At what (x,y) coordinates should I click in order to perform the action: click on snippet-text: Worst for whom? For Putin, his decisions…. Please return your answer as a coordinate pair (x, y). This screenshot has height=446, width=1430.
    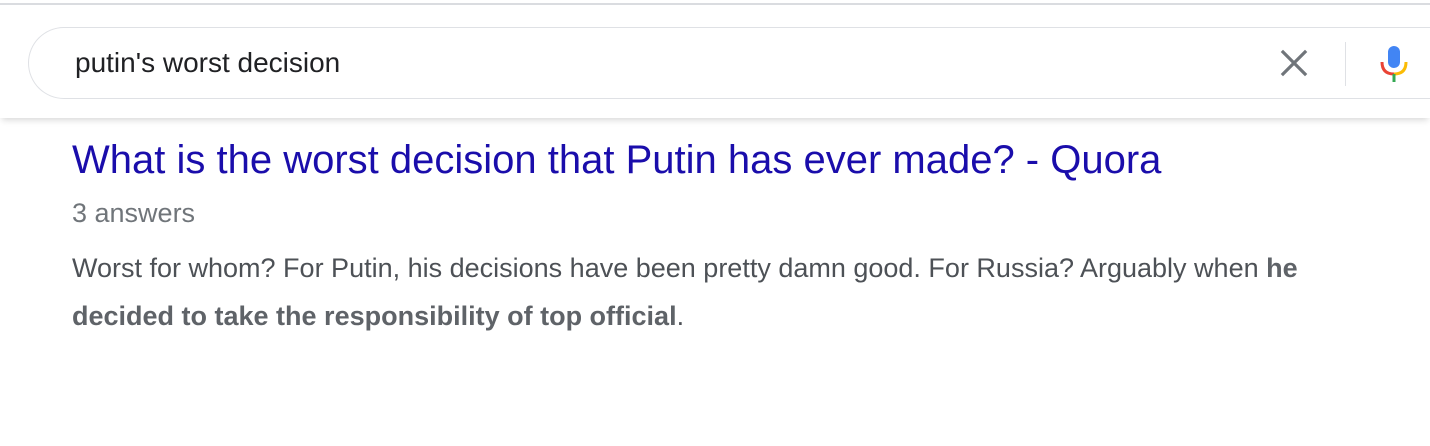
    Looking at the image, I should click on (669, 268).